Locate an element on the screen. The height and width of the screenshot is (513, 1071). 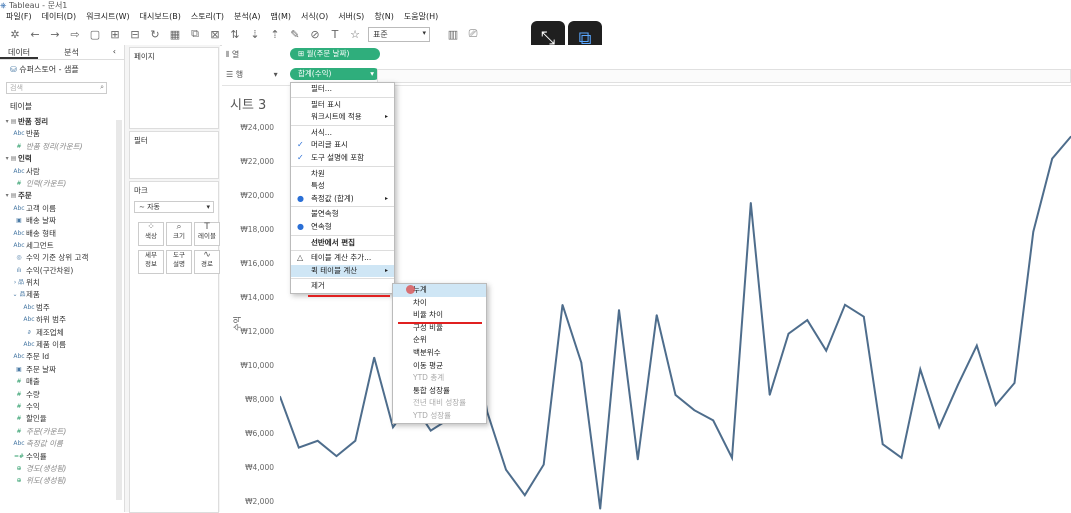
field-item: # 주문(카운트) is located at coordinates (64, 432).